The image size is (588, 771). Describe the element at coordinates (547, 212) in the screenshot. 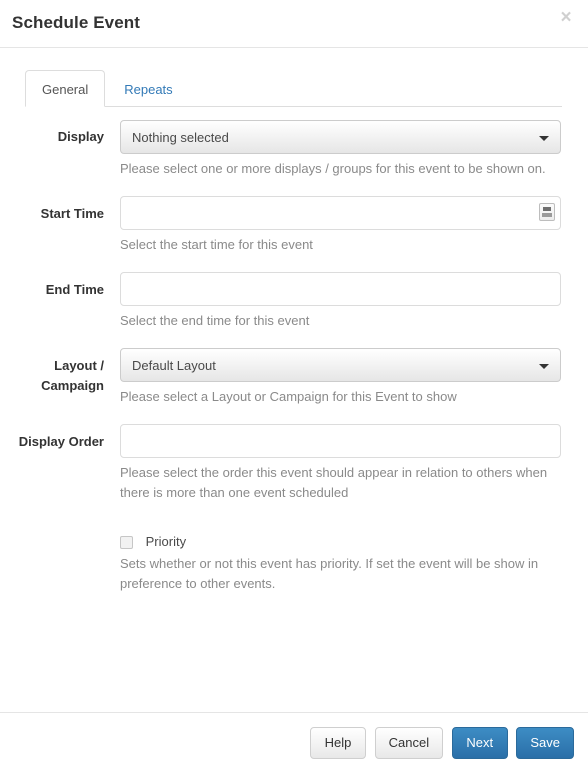

I see `calendar-icon` at that location.